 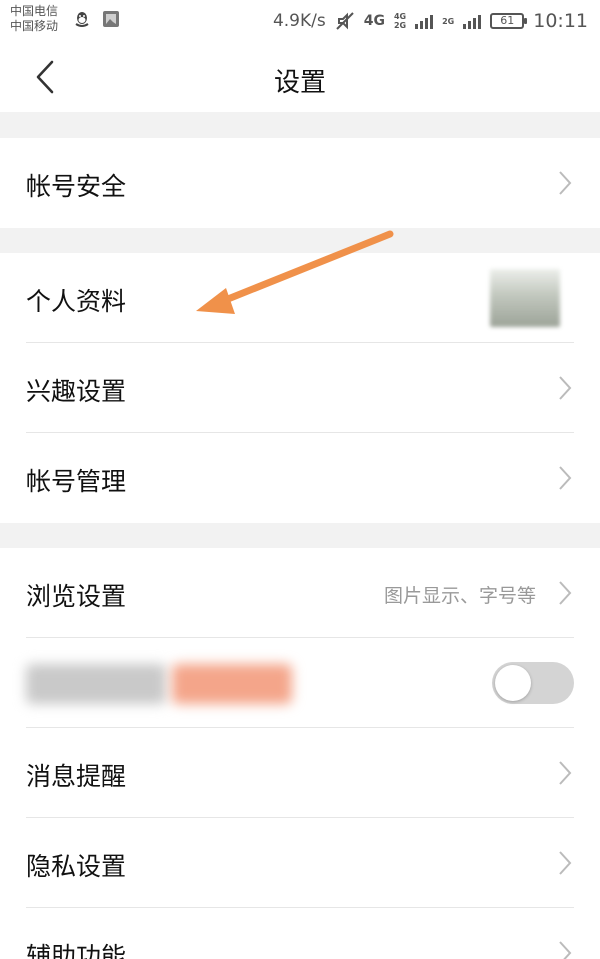 I want to click on item-label: 消息提醒, so click(x=76, y=776).